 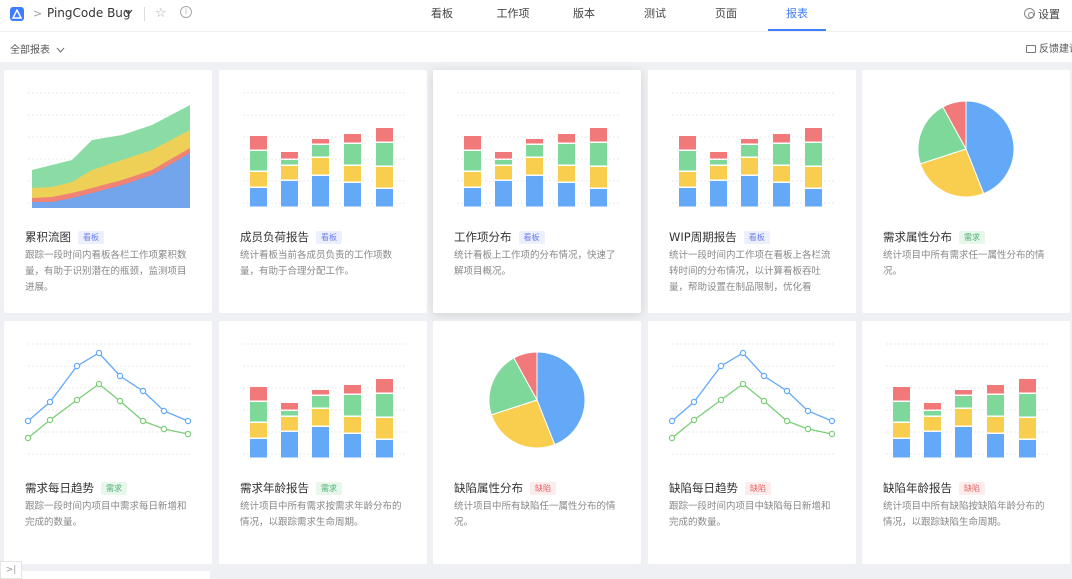 I want to click on card-title-text: 需求年龄报告, so click(x=274, y=488).